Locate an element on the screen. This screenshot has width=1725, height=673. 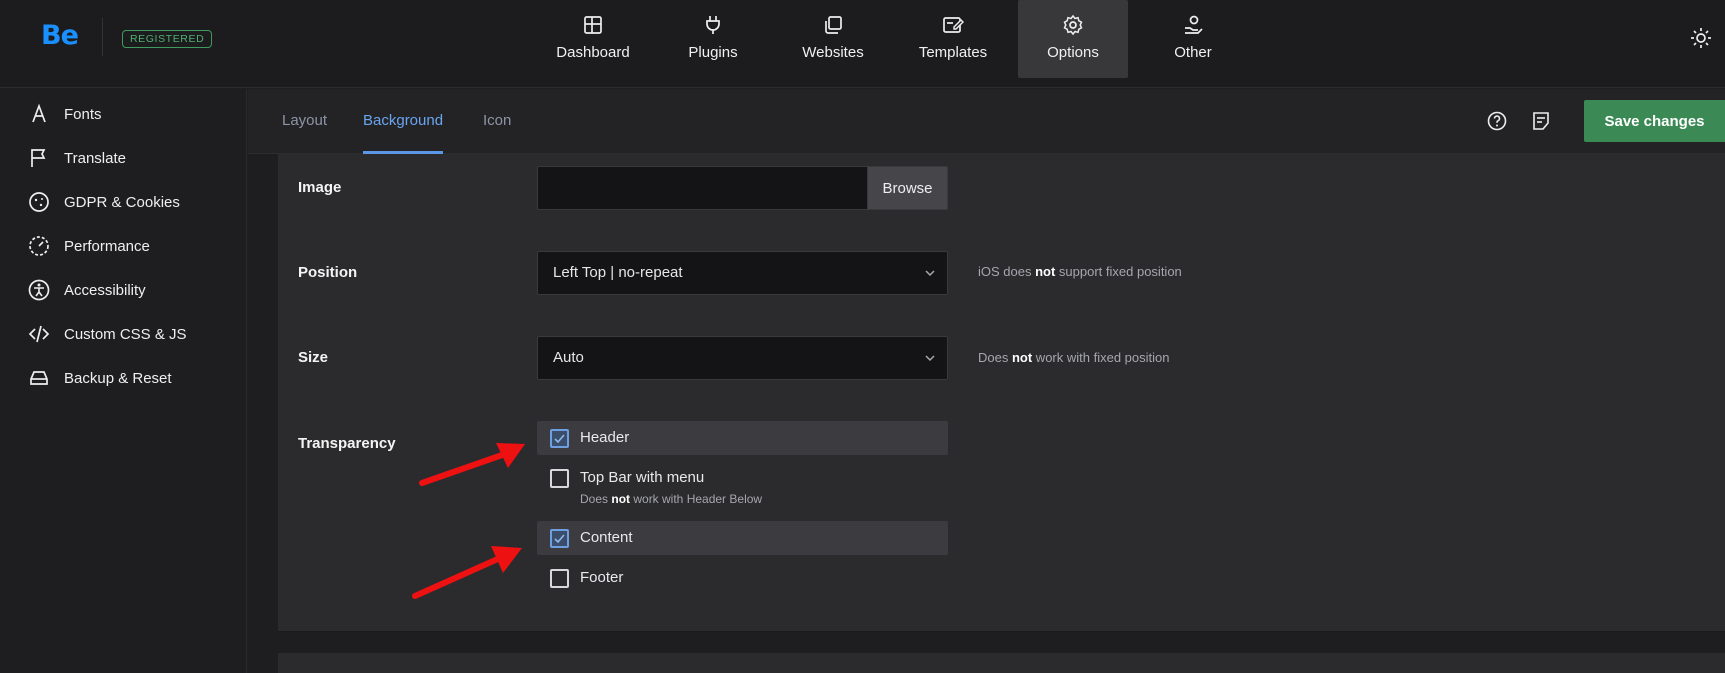
tab-icon: Icon is located at coordinates (497, 121).